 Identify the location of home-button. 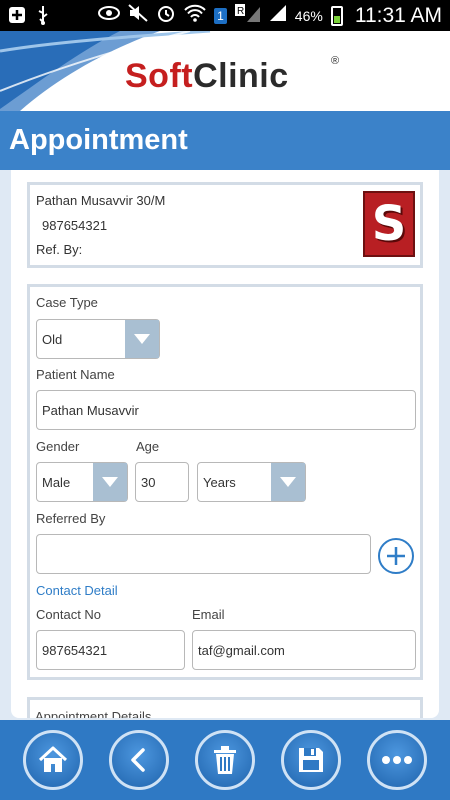
(53, 760).